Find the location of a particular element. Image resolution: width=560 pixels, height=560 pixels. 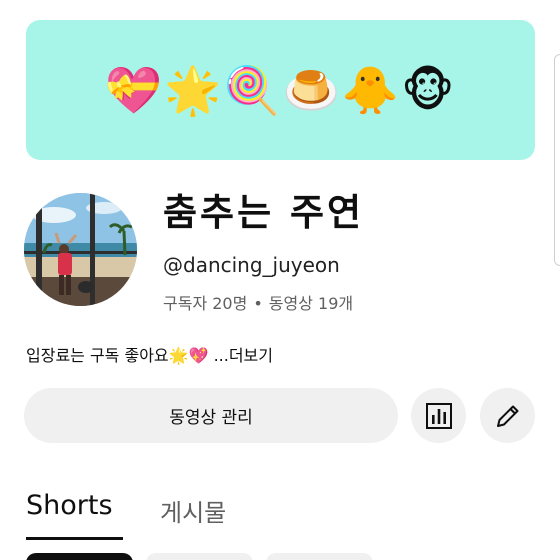

avatar is located at coordinates (80, 249).